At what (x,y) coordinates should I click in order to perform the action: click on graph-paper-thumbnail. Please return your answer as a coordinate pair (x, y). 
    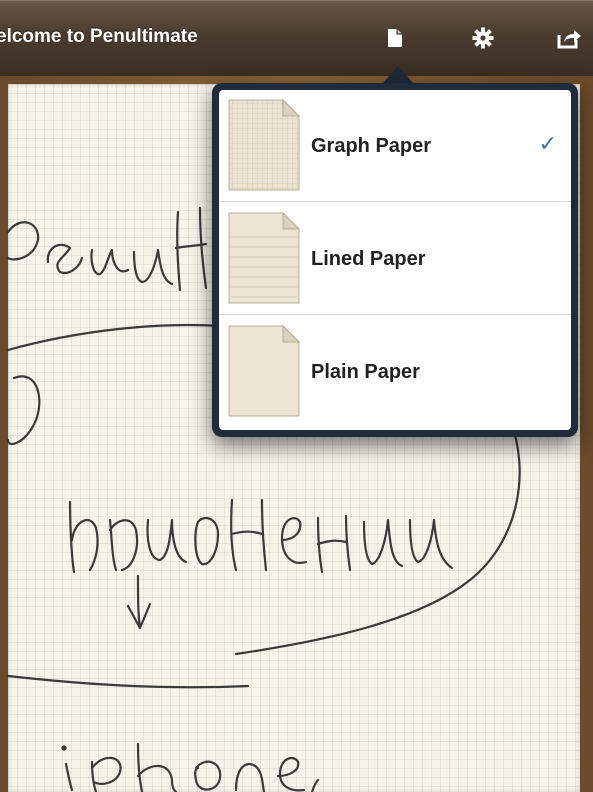
    Looking at the image, I should click on (264, 144).